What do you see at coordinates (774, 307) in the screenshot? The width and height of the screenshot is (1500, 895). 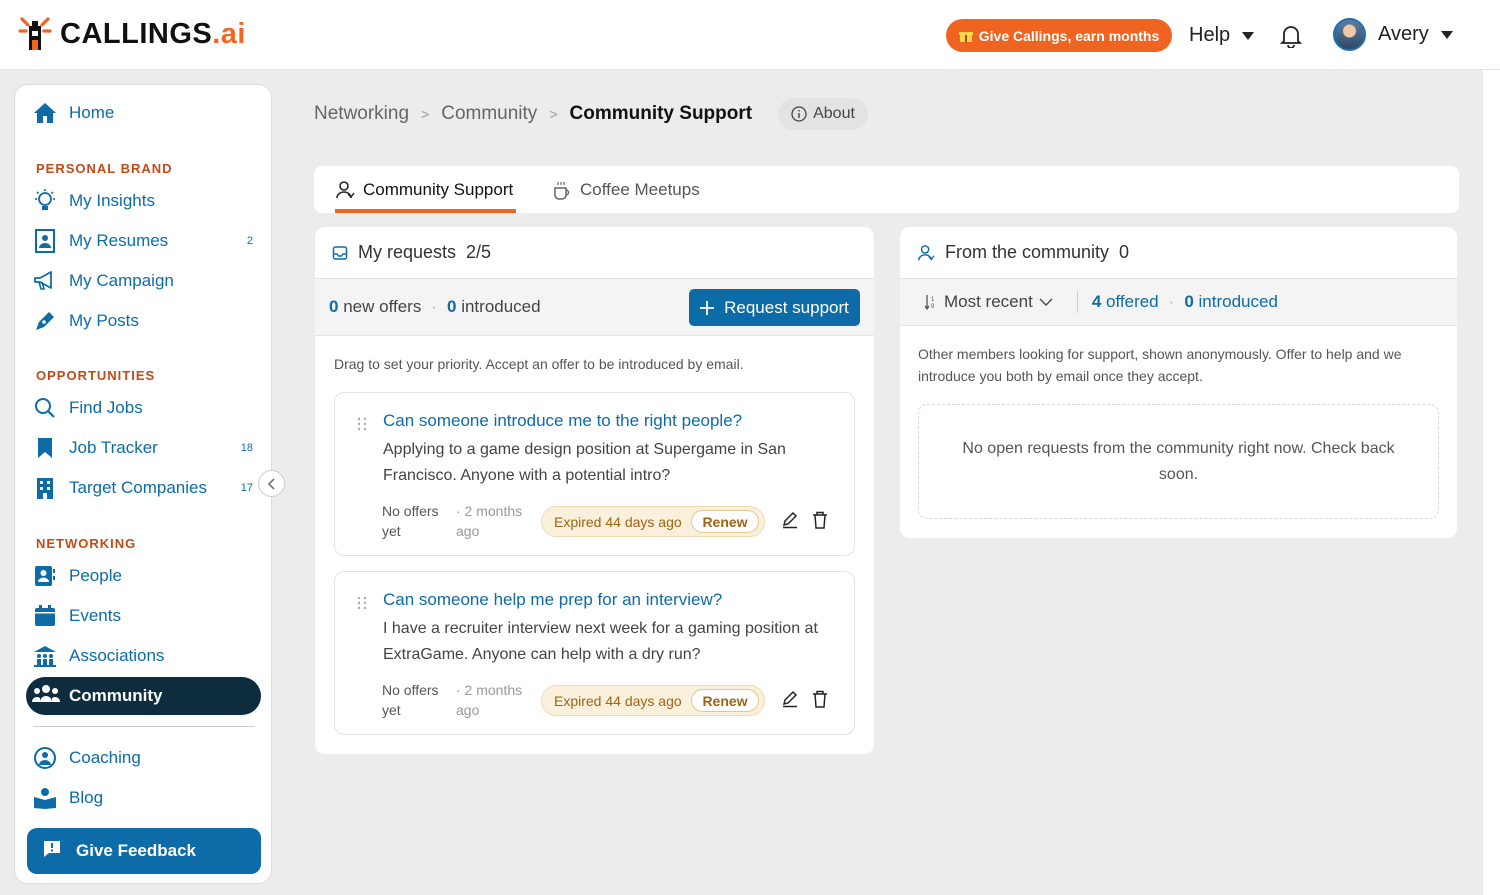 I see `request-support-button: Request support` at bounding box center [774, 307].